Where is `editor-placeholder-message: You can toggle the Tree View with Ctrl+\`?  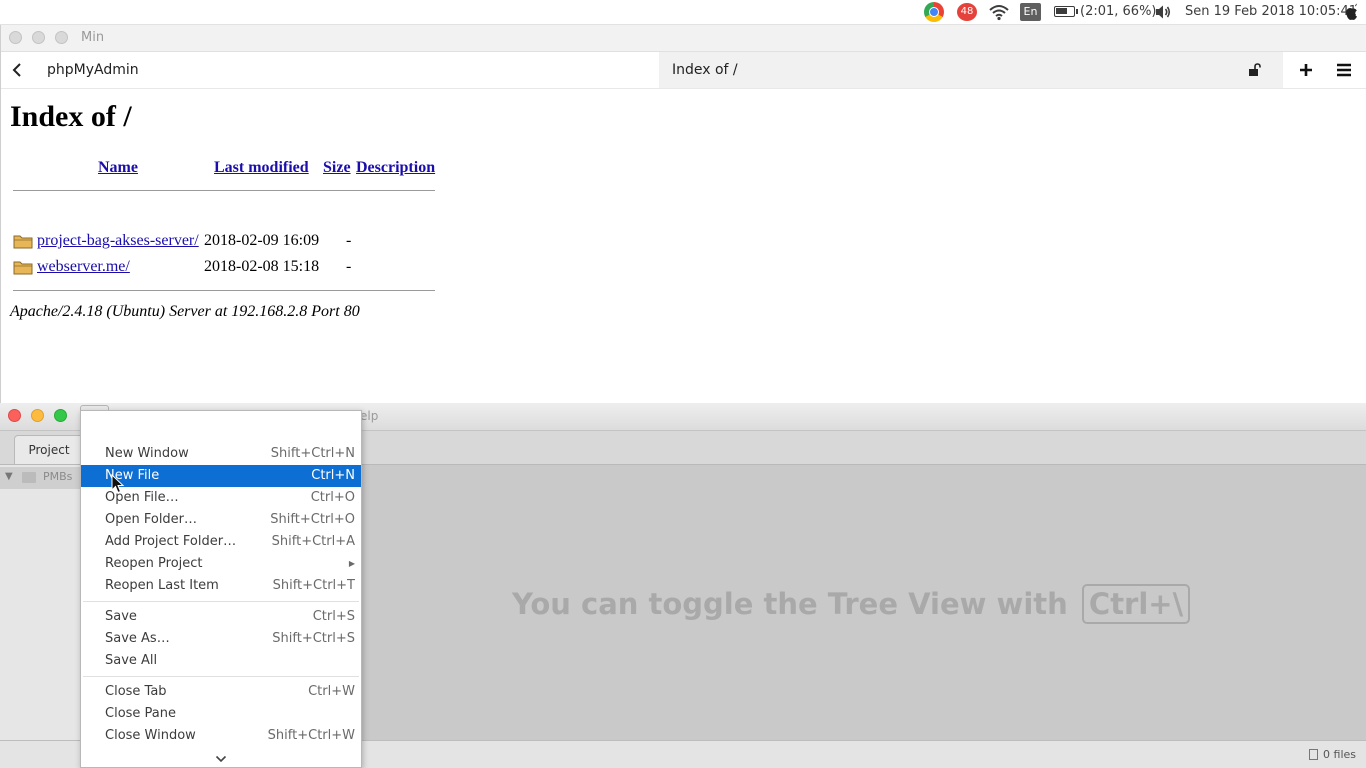 editor-placeholder-message: You can toggle the Tree View with Ctrl+\ is located at coordinates (851, 604).